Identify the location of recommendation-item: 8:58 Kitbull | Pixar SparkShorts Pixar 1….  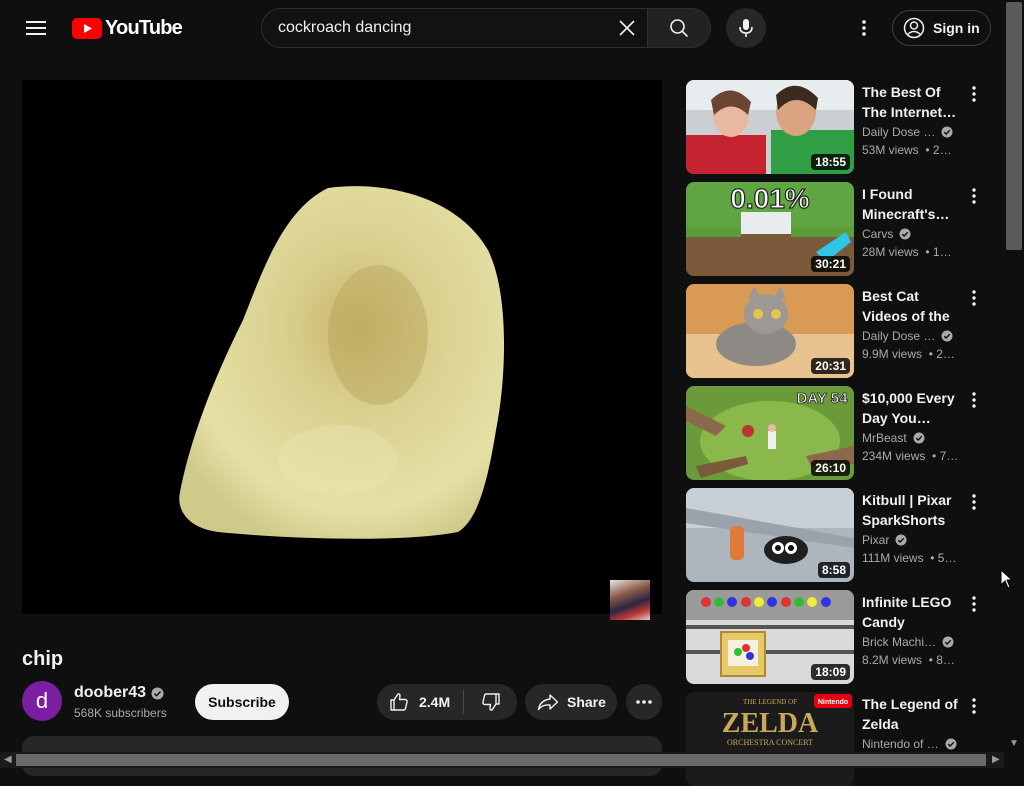
(845, 535).